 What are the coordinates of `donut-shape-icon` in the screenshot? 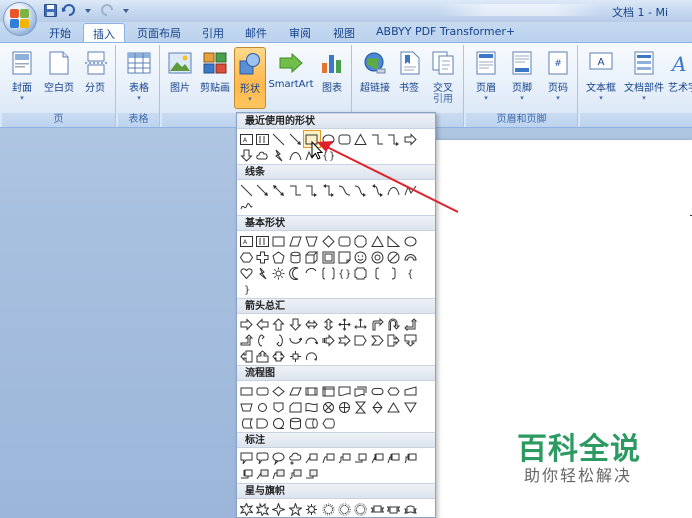 It's located at (377, 257).